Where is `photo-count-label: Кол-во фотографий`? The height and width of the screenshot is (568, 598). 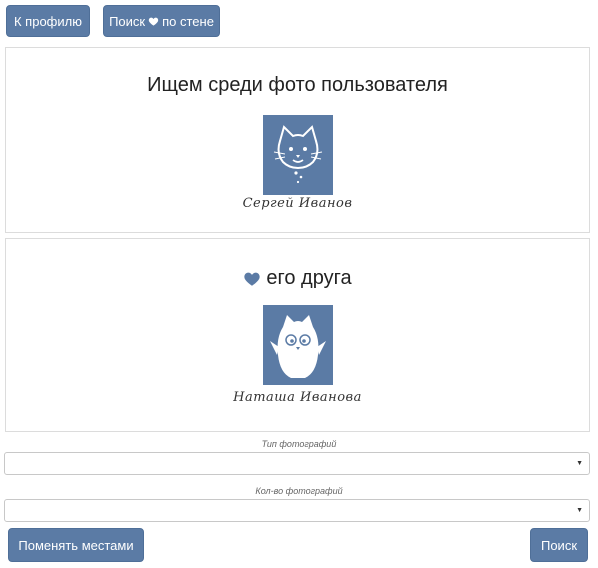 photo-count-label: Кол-во фотографий is located at coordinates (299, 491).